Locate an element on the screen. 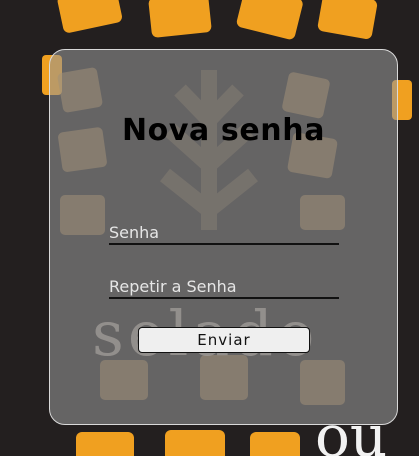 This screenshot has height=456, width=419. password-placeholder: Senha is located at coordinates (134, 232).